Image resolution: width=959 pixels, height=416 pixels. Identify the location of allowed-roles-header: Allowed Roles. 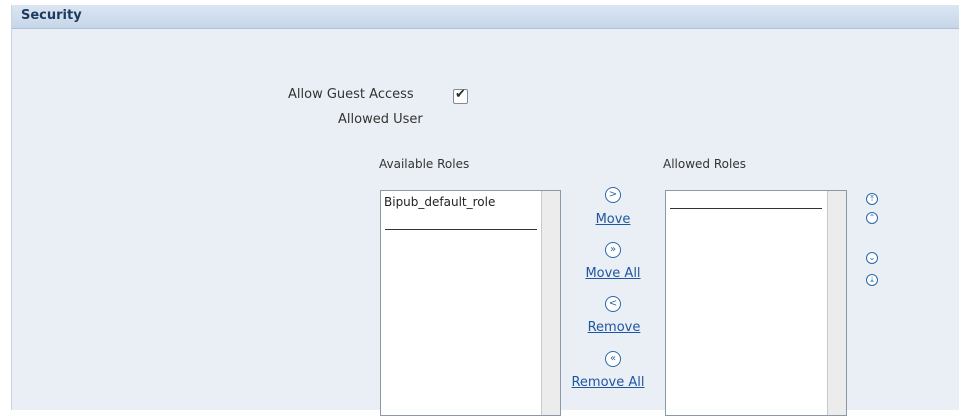
(704, 164).